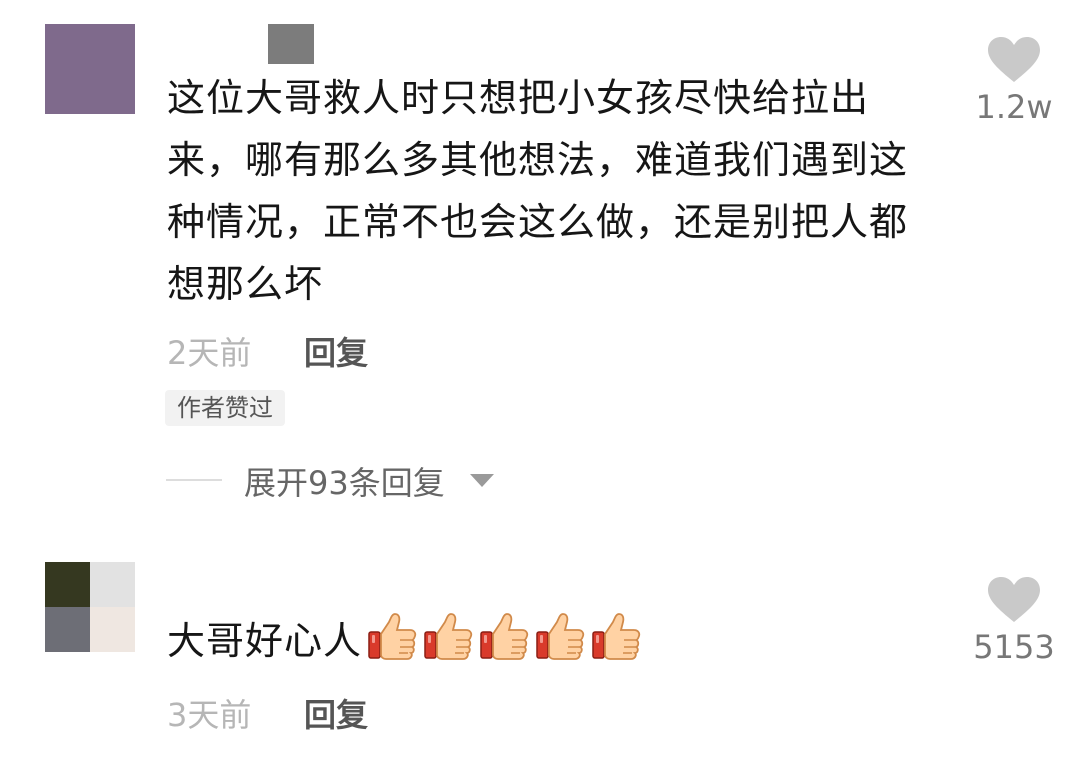  I want to click on emoji-row, so click(502, 638).